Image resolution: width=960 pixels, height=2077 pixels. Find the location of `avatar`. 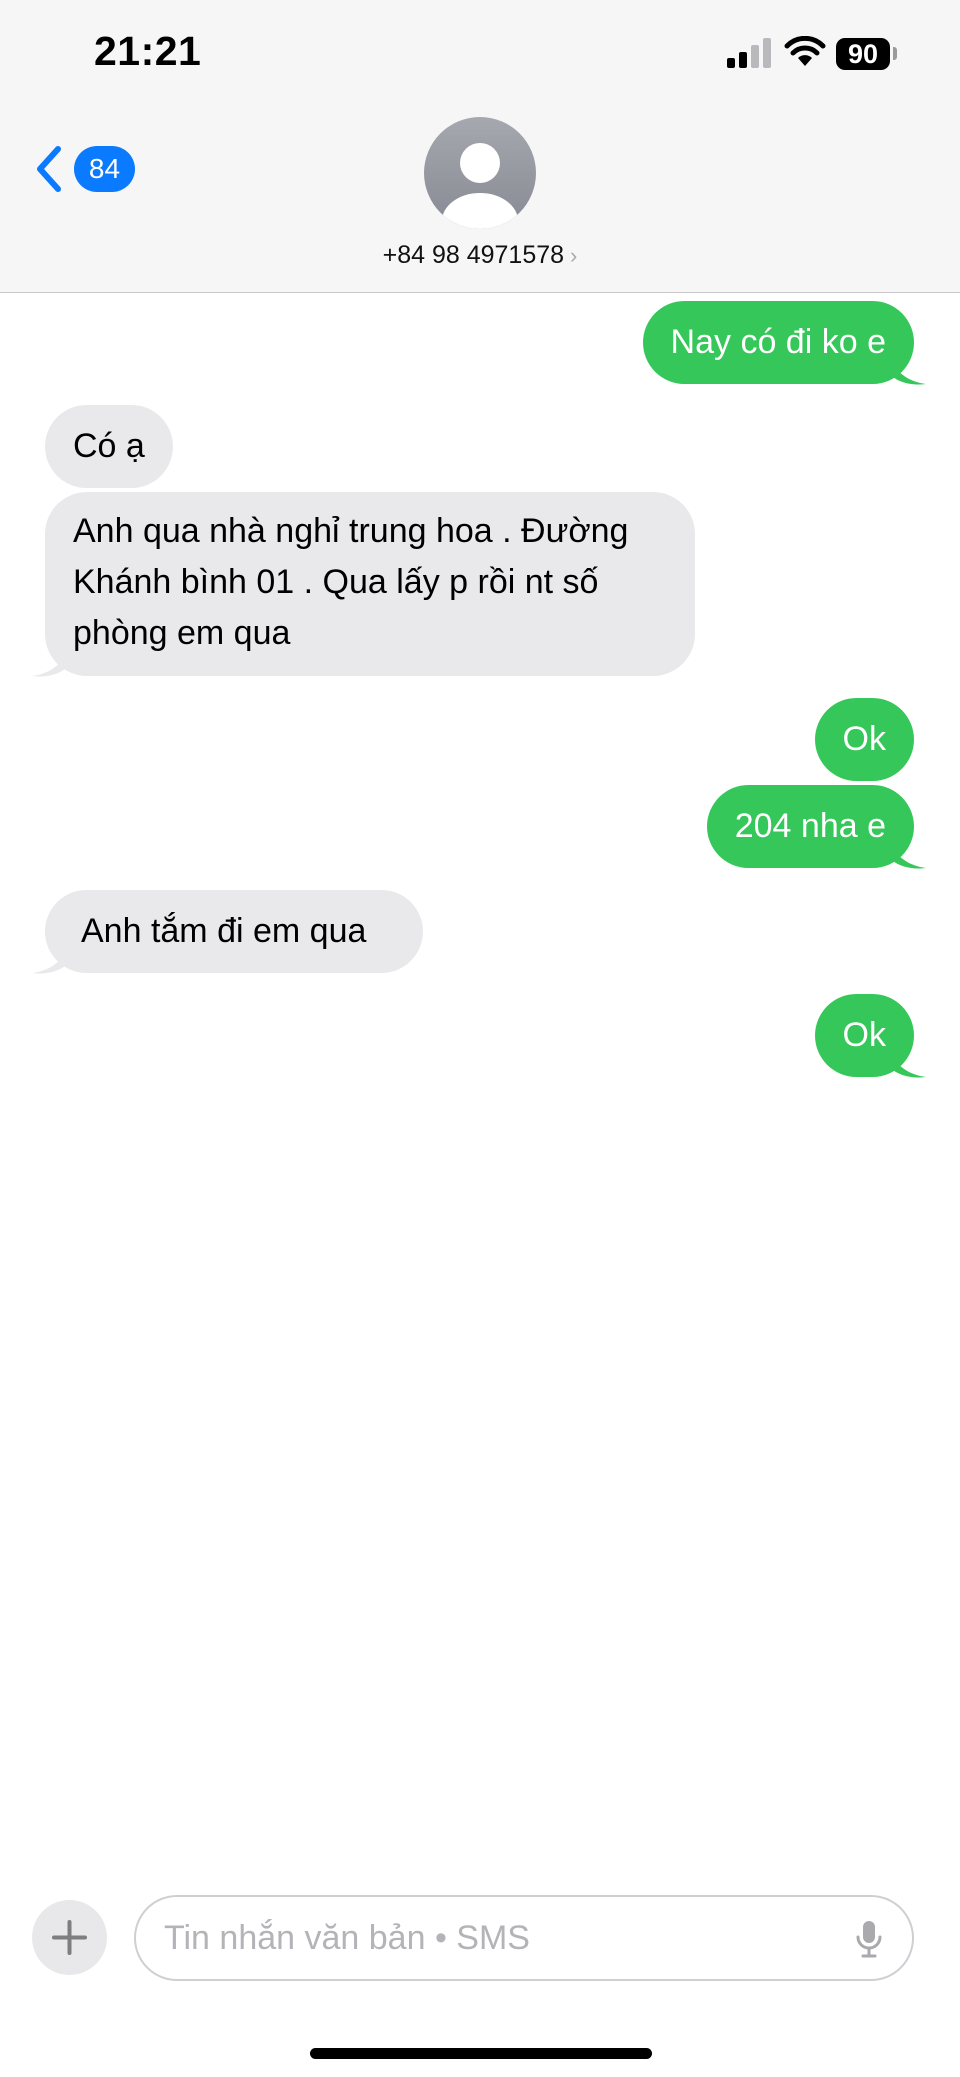

avatar is located at coordinates (480, 173).